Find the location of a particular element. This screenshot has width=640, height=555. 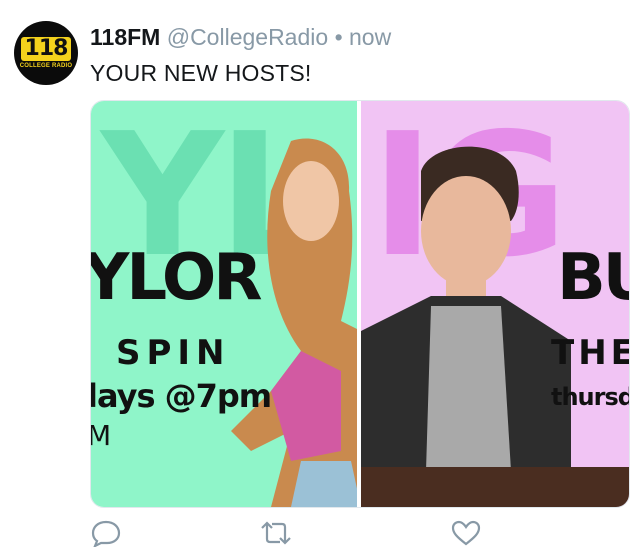

avatar: 118 COLLEGE RADIO is located at coordinates (46, 53).